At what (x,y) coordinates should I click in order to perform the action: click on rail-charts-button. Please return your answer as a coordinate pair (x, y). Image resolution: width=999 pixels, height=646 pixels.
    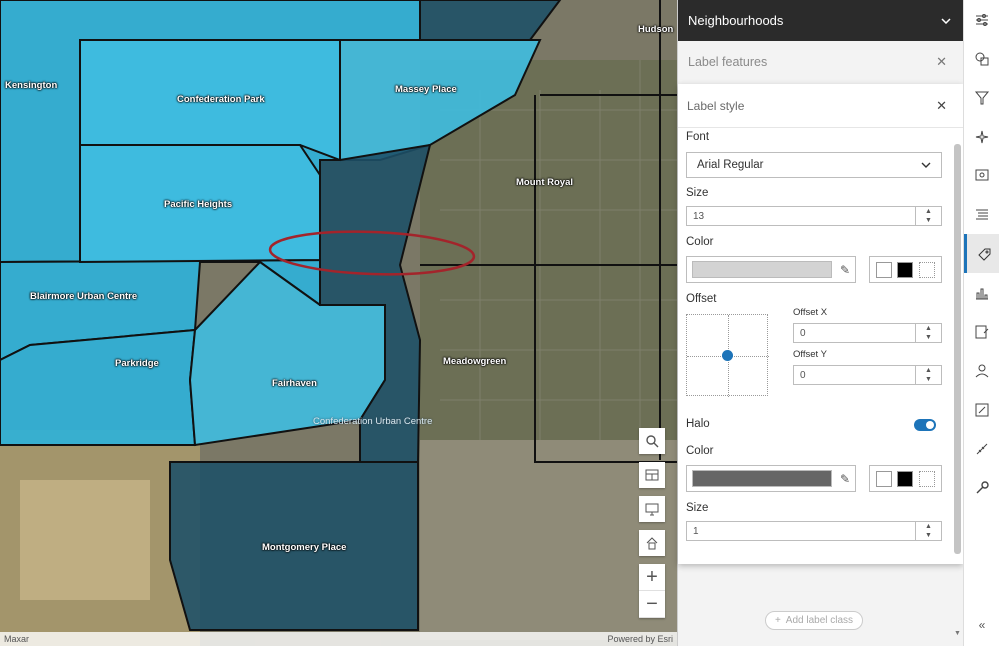
    Looking at the image, I should click on (981, 292).